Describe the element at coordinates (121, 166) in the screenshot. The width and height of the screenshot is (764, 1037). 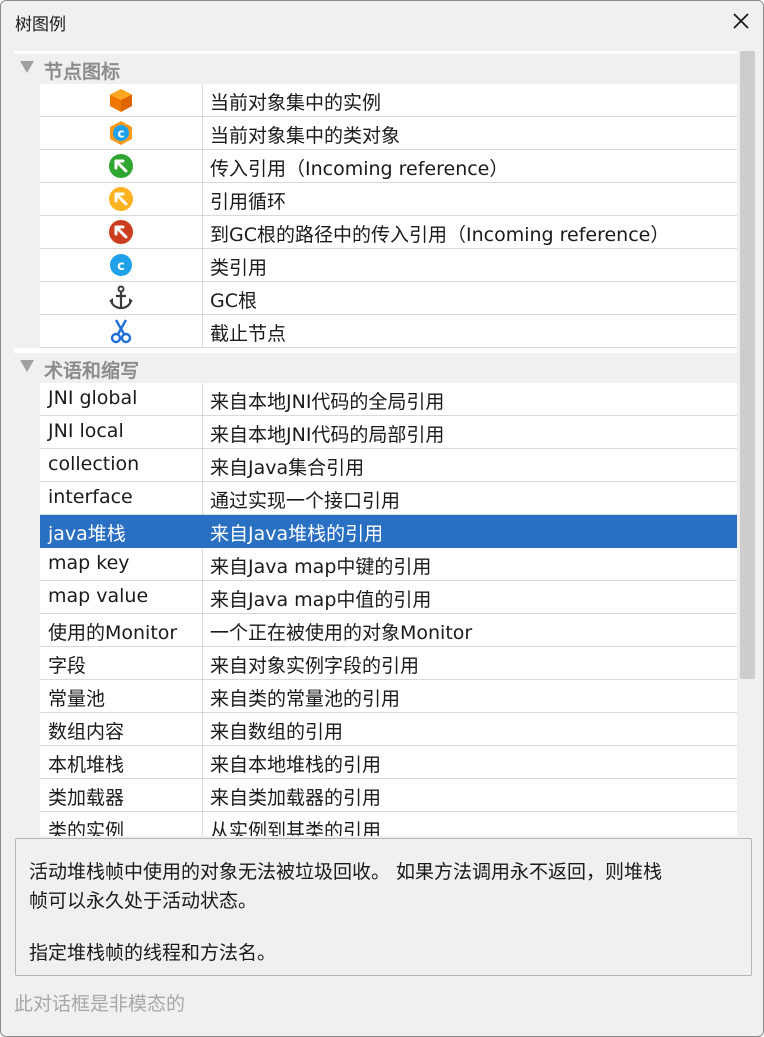
I see `incoming-reference-green-icon` at that location.